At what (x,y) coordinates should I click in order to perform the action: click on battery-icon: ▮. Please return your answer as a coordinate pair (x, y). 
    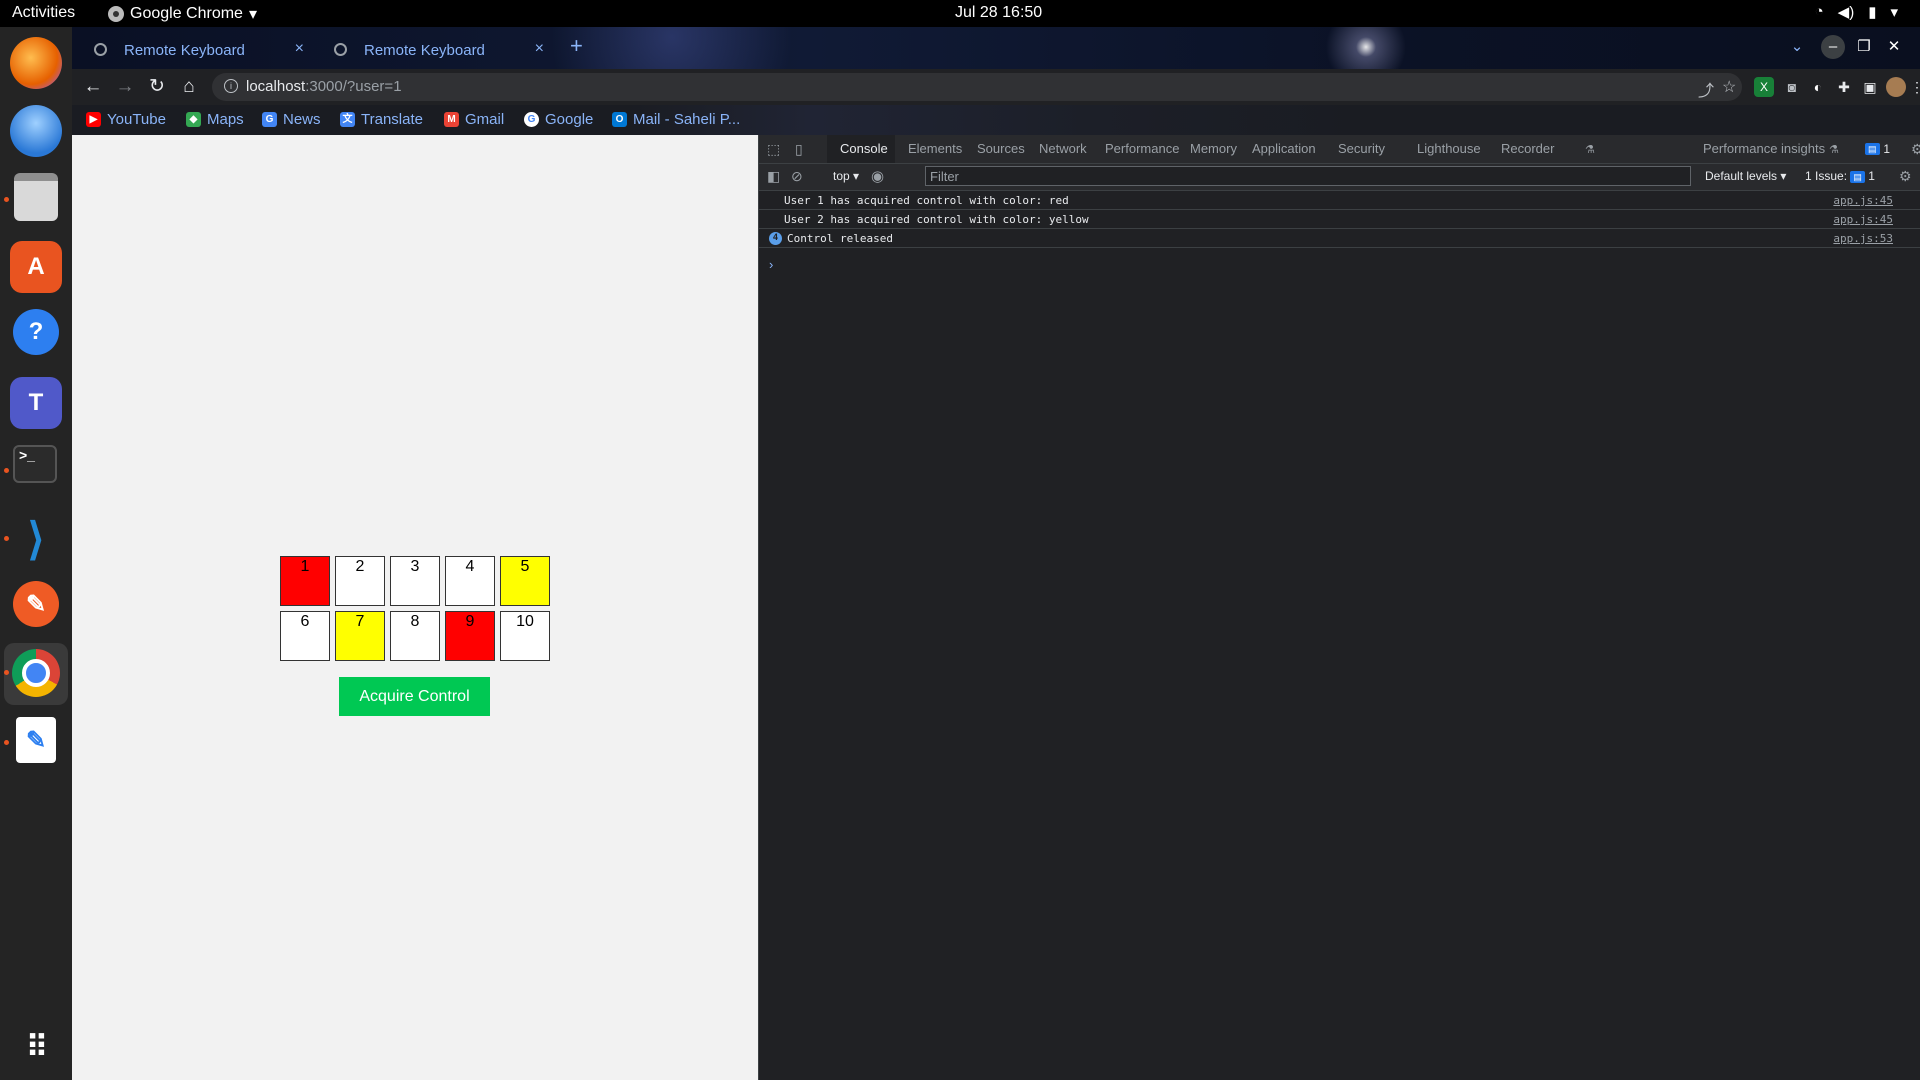
    Looking at the image, I should click on (1872, 12).